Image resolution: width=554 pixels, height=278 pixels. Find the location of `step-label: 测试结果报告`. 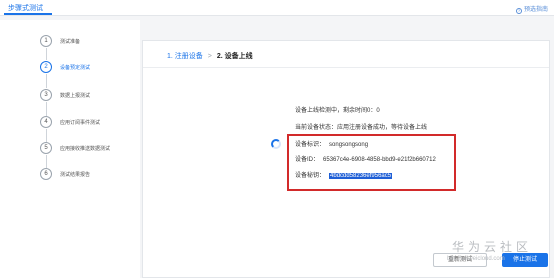

step-label: 测试结果报告 is located at coordinates (75, 174).